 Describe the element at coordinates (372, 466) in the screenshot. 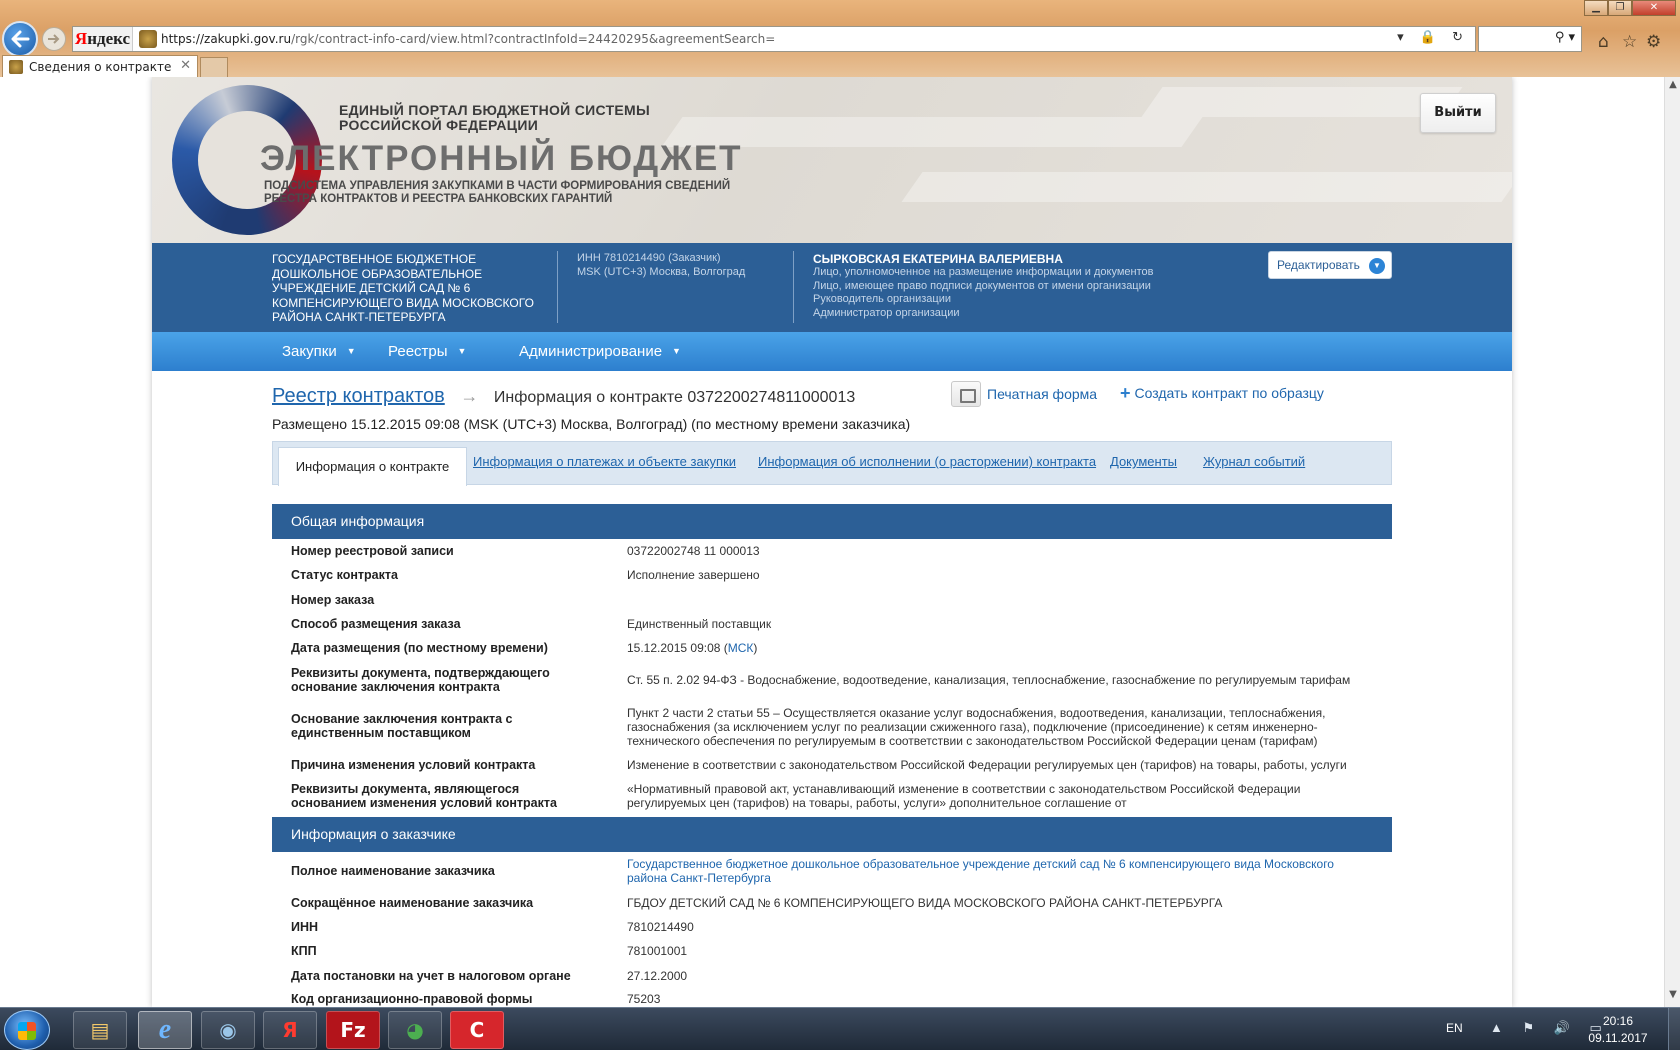

I see `tab-contract-info: Информация о контракте` at that location.